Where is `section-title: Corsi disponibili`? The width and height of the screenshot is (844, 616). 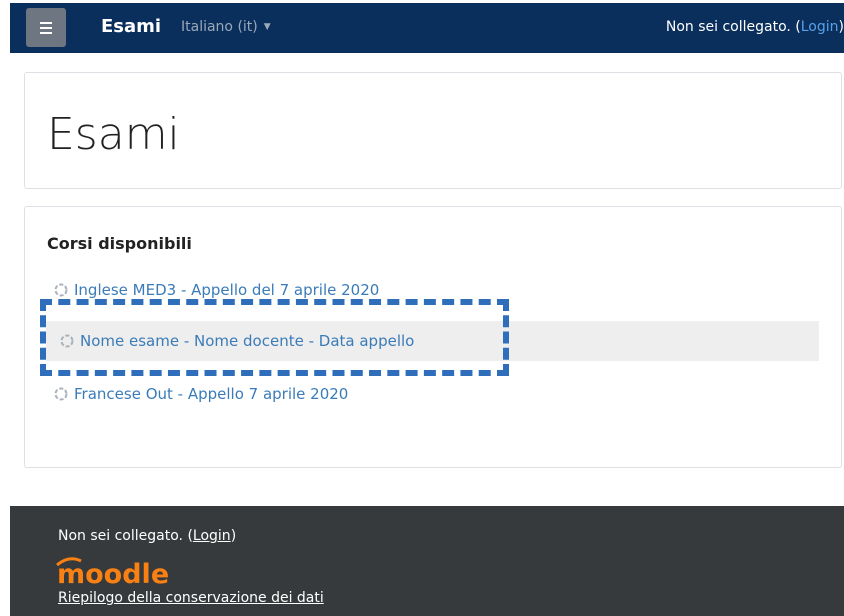 section-title: Corsi disponibili is located at coordinates (119, 243).